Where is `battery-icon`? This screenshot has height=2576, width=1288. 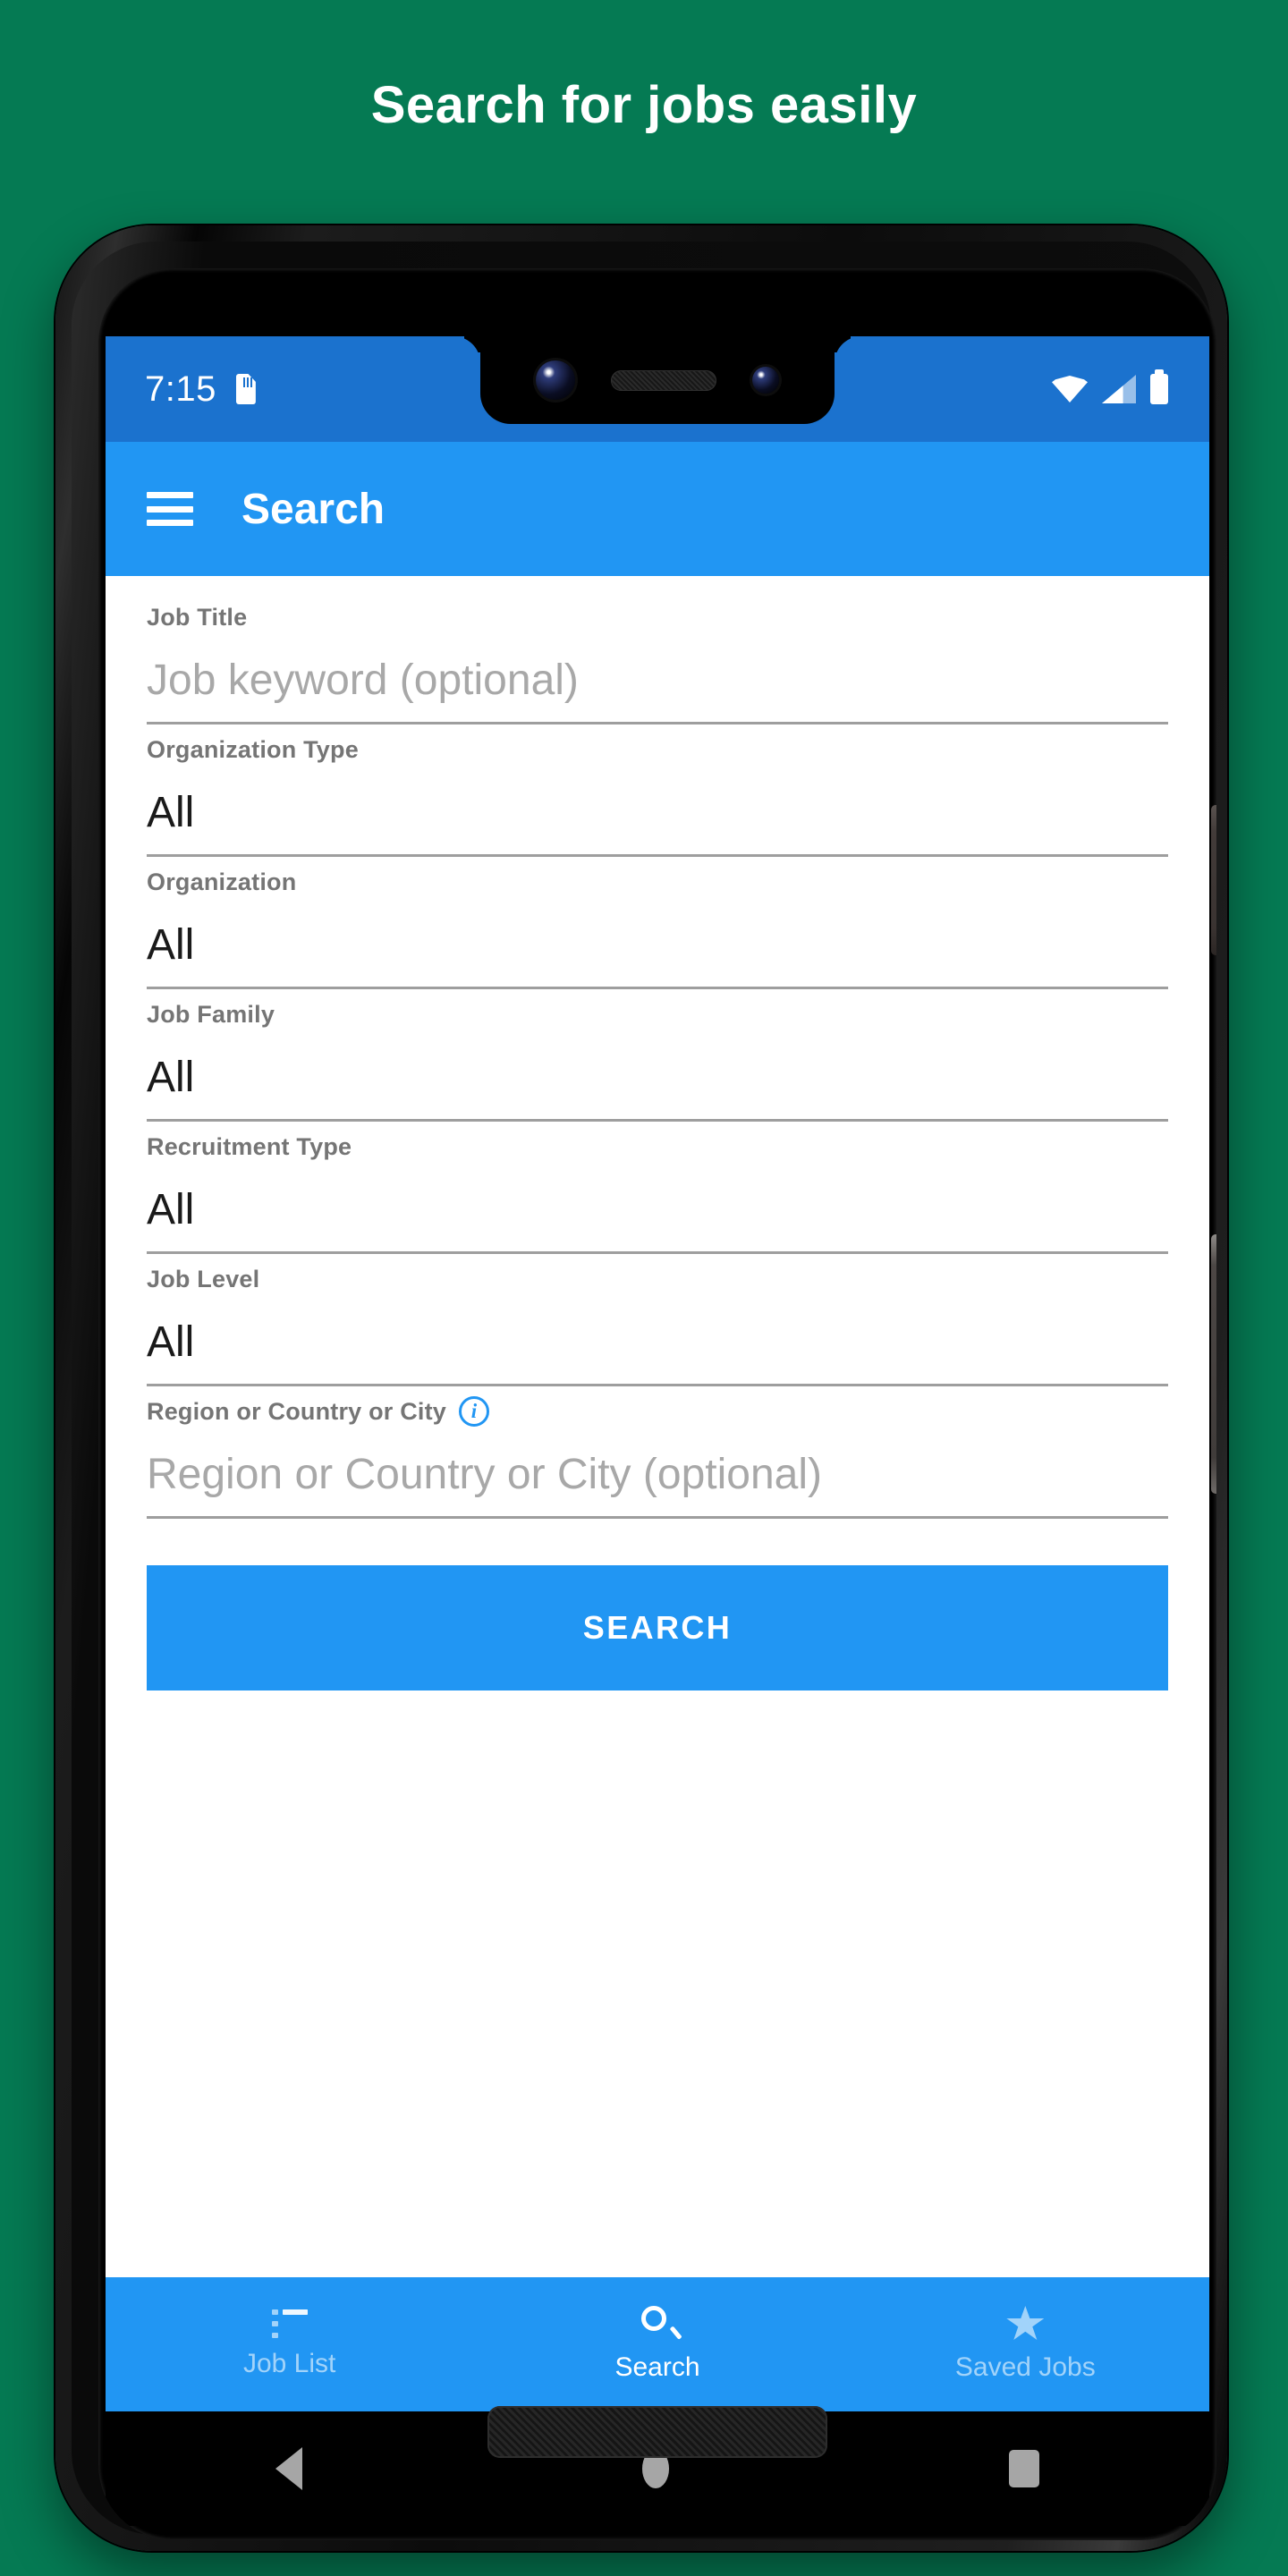 battery-icon is located at coordinates (1159, 386).